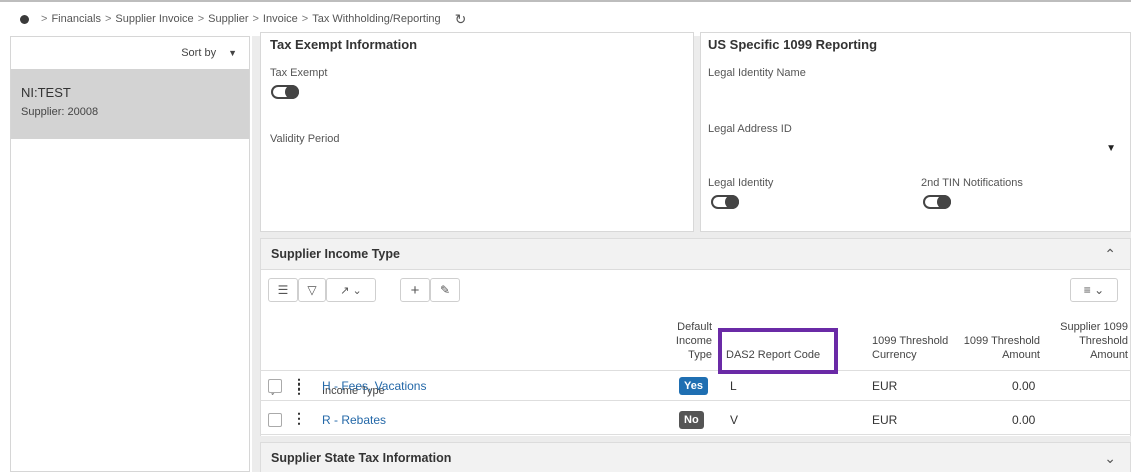  Describe the element at coordinates (793, 44) in the screenshot. I see `us-1099-title: US Specific 1099 Reporting` at that location.